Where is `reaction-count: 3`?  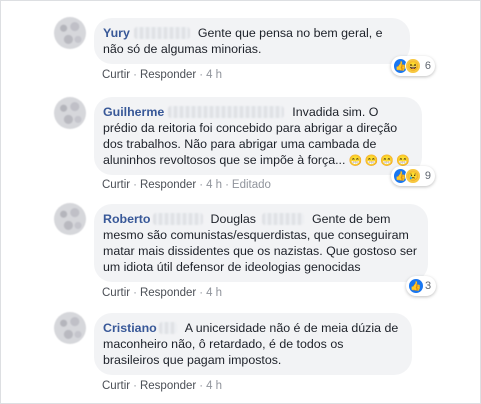 reaction-count: 3 is located at coordinates (428, 286).